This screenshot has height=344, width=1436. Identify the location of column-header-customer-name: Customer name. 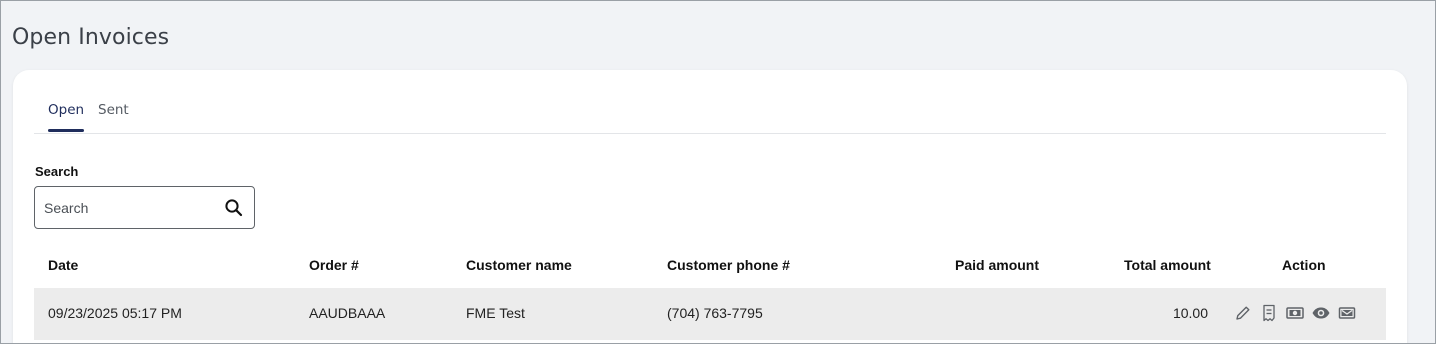
(519, 265).